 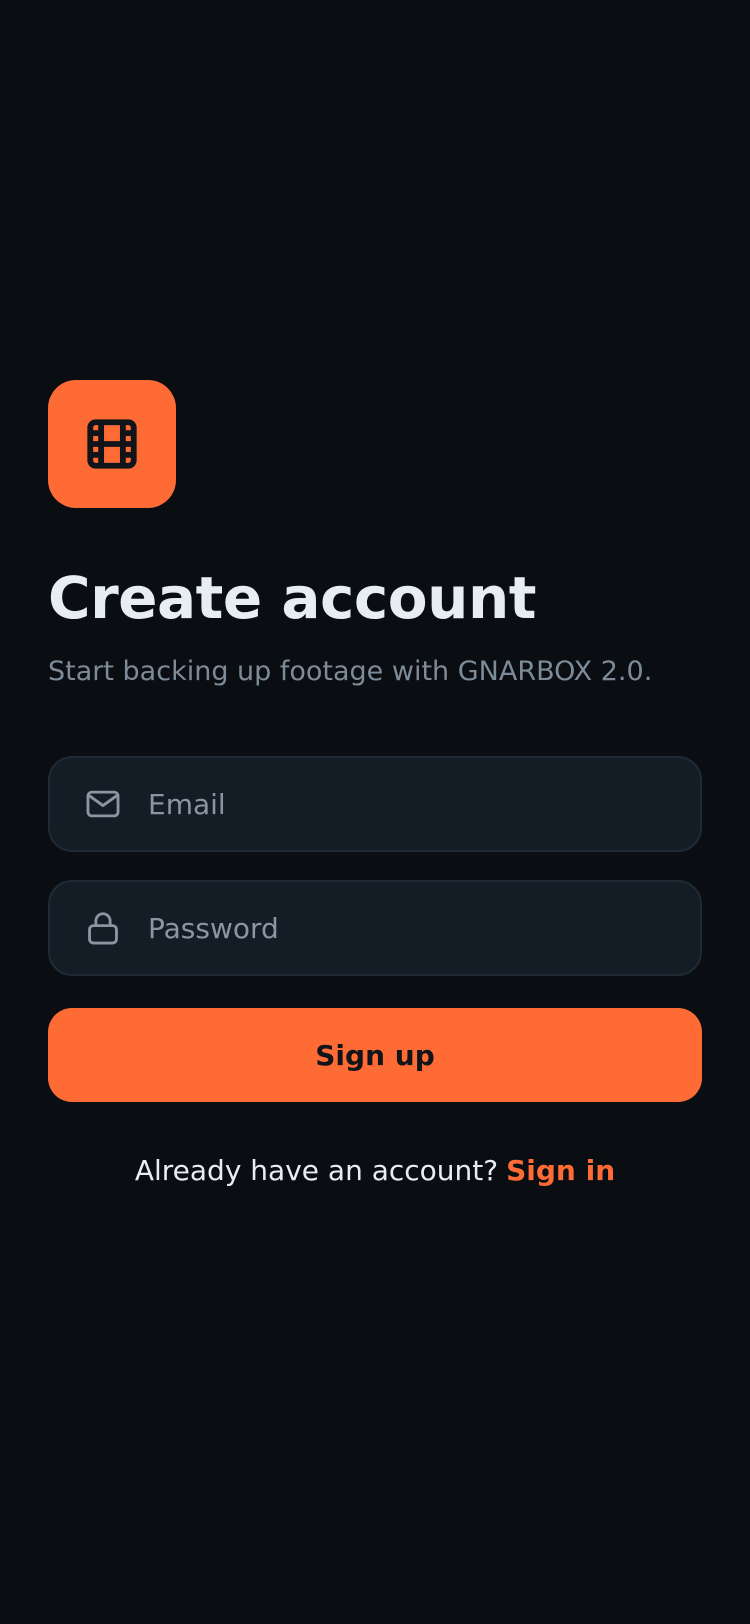 I want to click on password-input, so click(x=423, y=928).